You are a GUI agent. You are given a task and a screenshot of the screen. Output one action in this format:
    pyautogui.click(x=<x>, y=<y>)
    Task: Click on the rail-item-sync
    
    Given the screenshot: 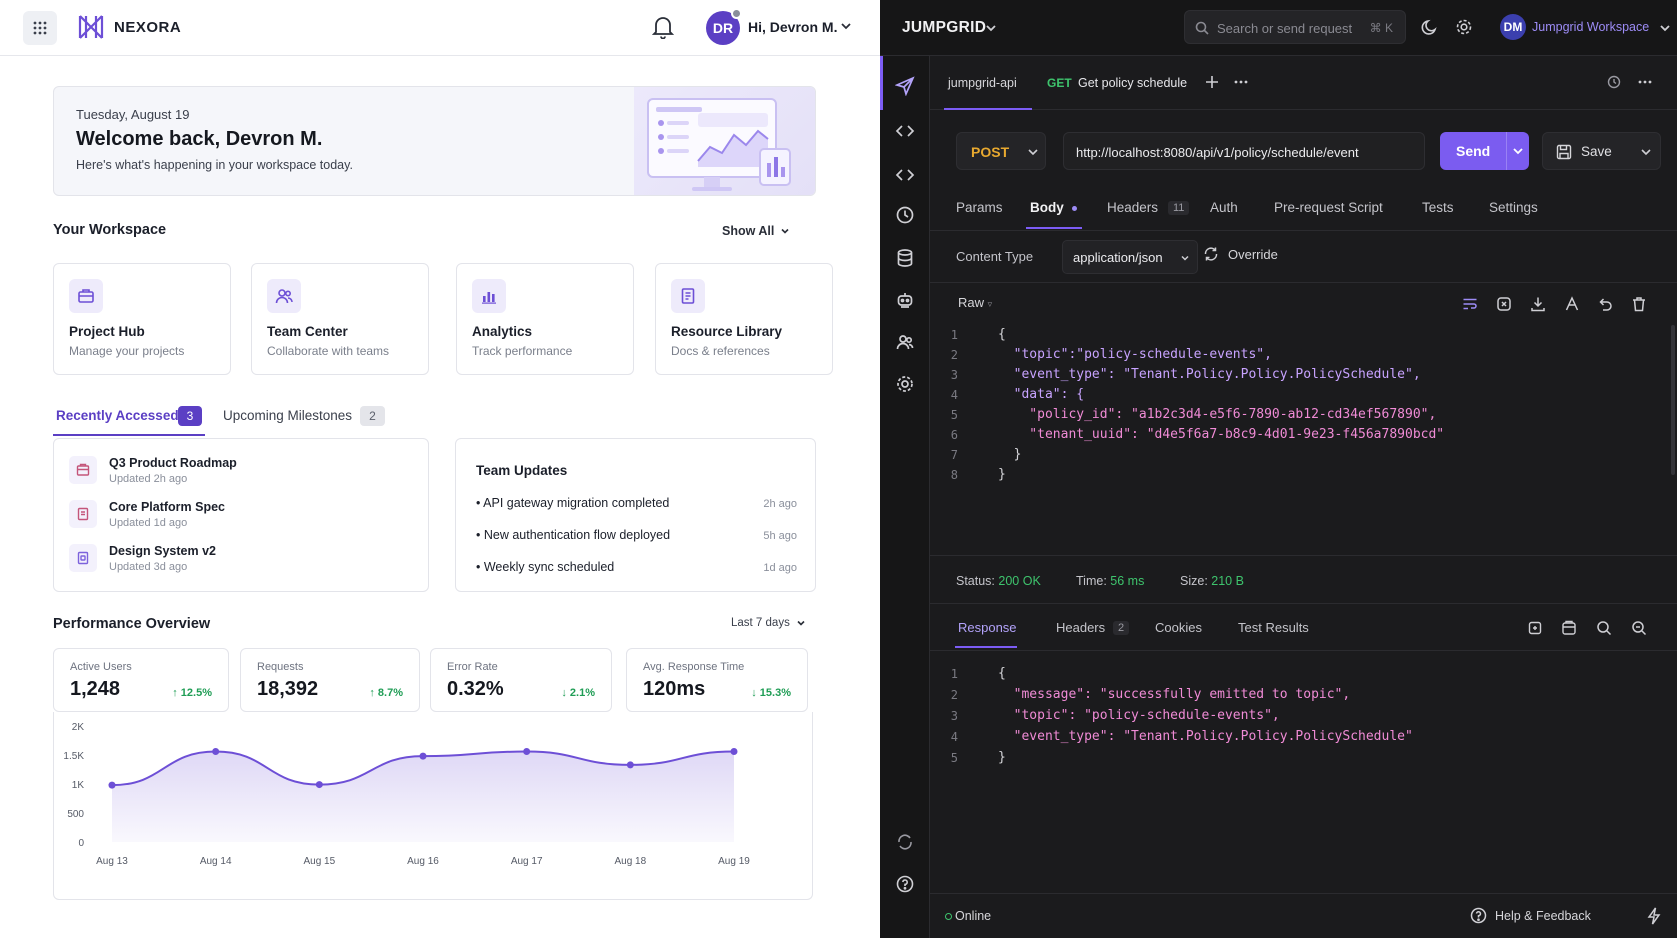 What is the action you would take?
    pyautogui.click(x=905, y=842)
    